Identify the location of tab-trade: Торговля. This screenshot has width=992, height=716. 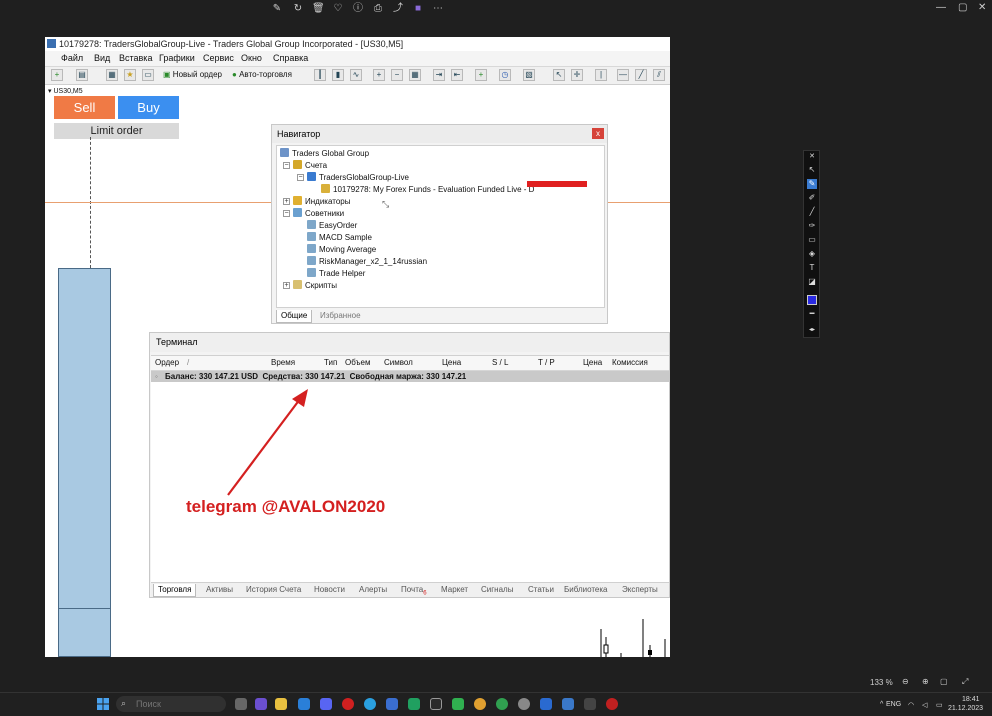
(175, 590).